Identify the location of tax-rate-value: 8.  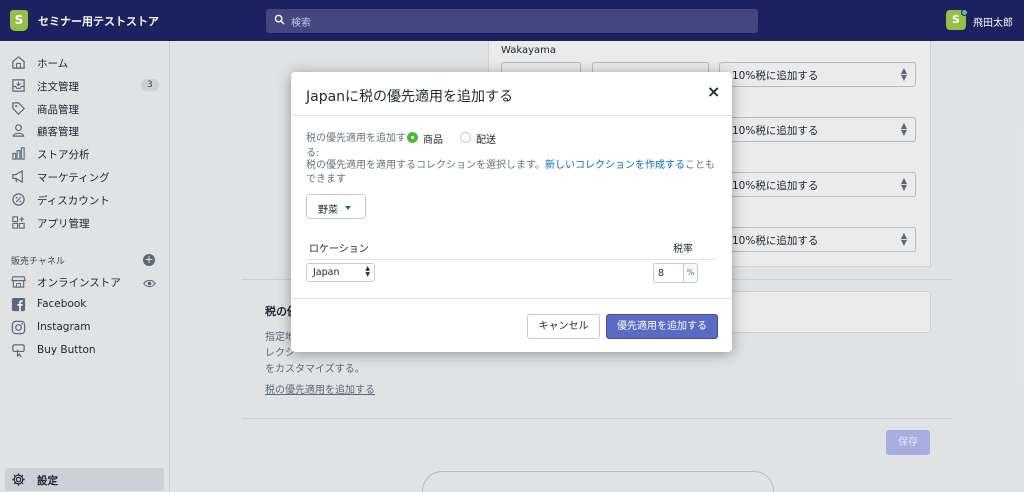
(661, 273).